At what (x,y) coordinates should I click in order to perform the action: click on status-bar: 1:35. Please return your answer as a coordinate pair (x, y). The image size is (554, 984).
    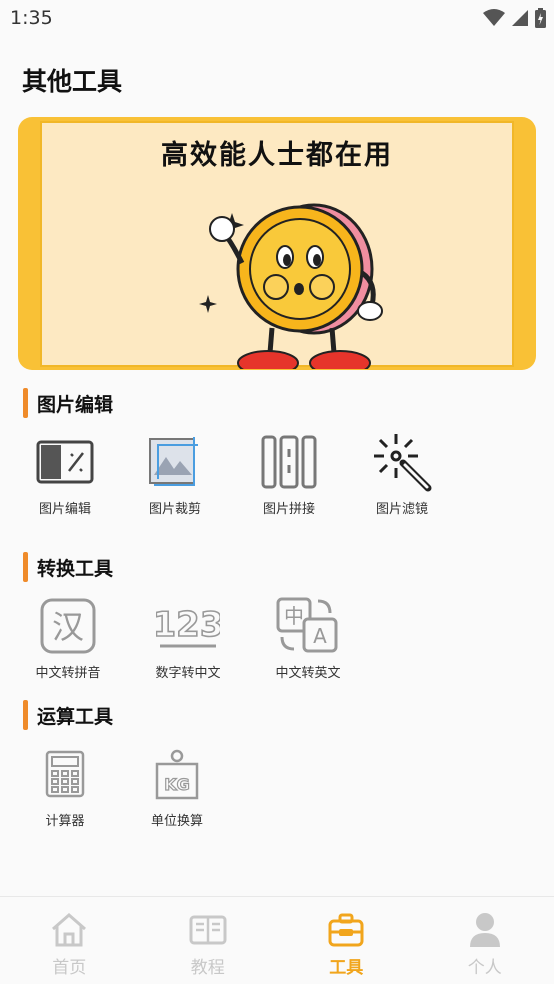
    Looking at the image, I should click on (277, 19).